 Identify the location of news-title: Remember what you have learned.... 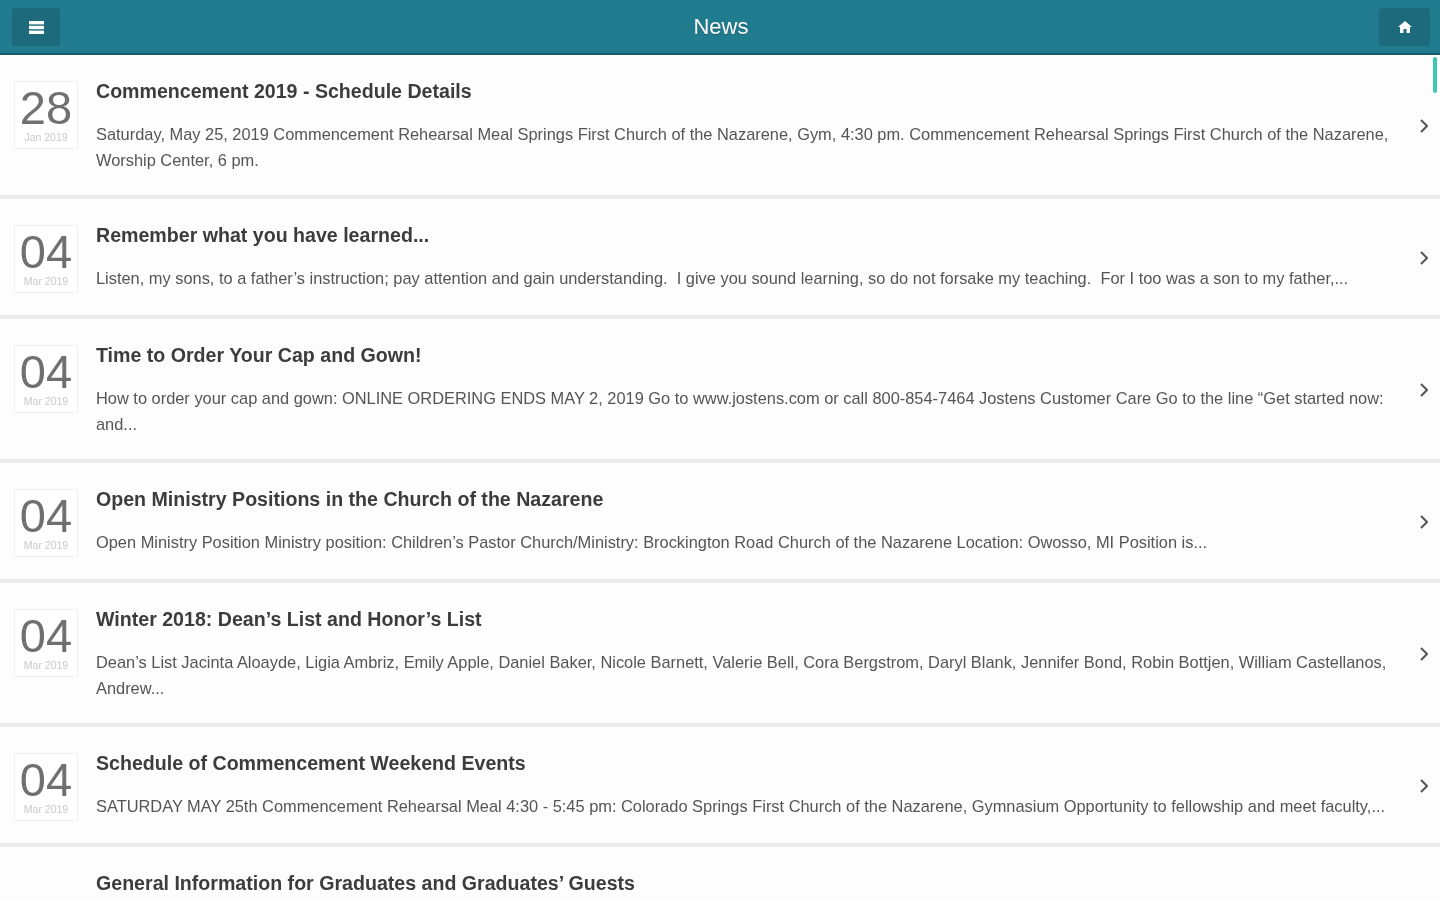
(263, 235).